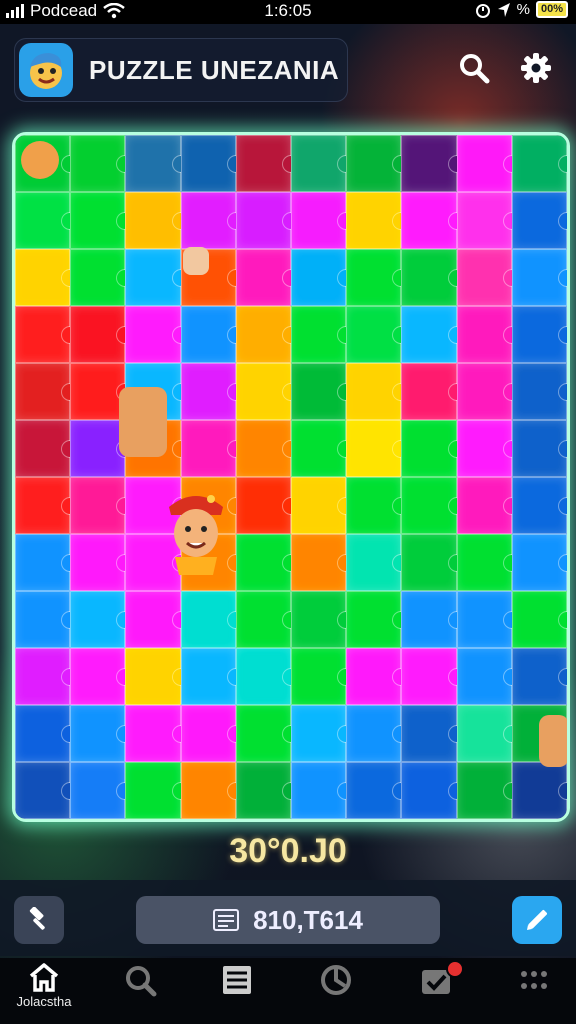  Describe the element at coordinates (238, 992) in the screenshot. I see `tab-list` at that location.